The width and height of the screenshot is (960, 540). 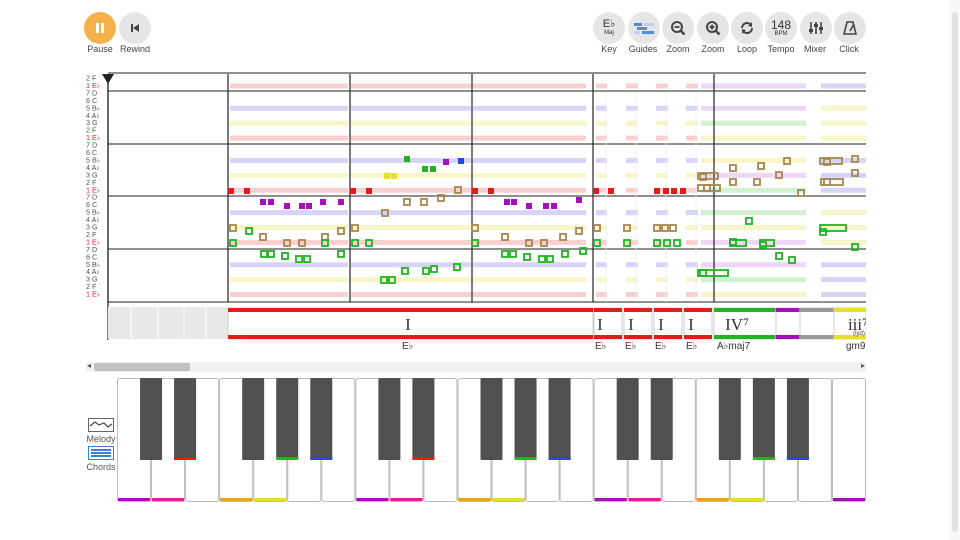 What do you see at coordinates (850, 28) in the screenshot?
I see `click-button` at bounding box center [850, 28].